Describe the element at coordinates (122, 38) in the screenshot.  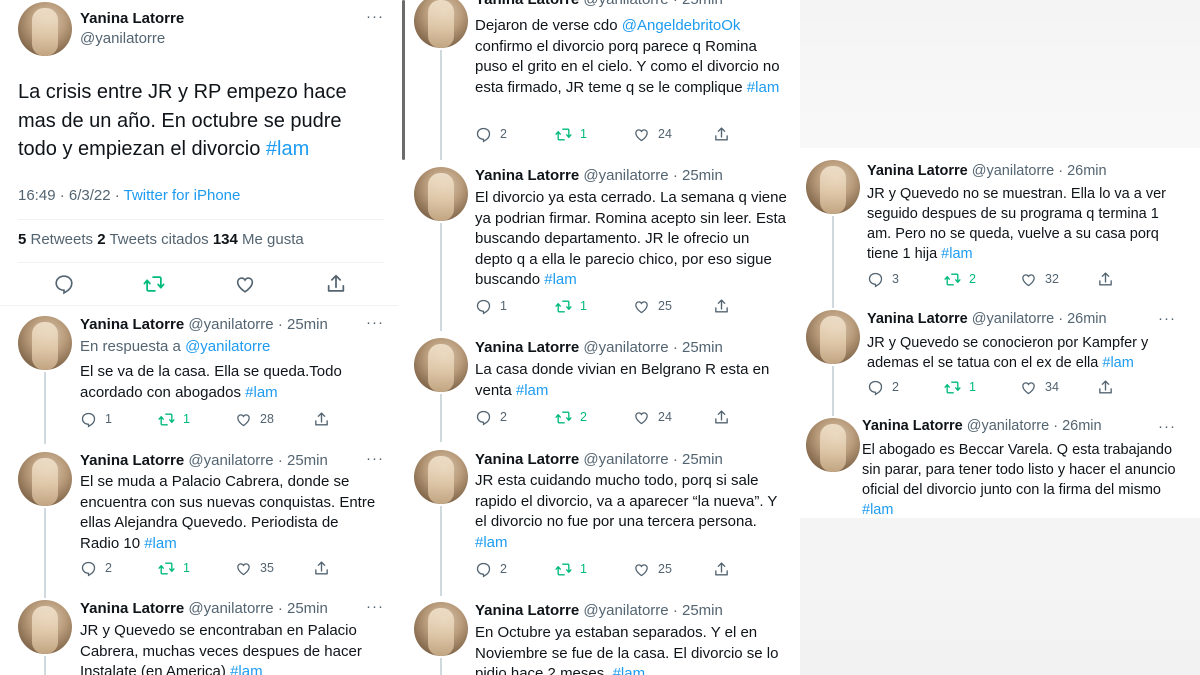
I see `author-handle: @yanilatorre` at that location.